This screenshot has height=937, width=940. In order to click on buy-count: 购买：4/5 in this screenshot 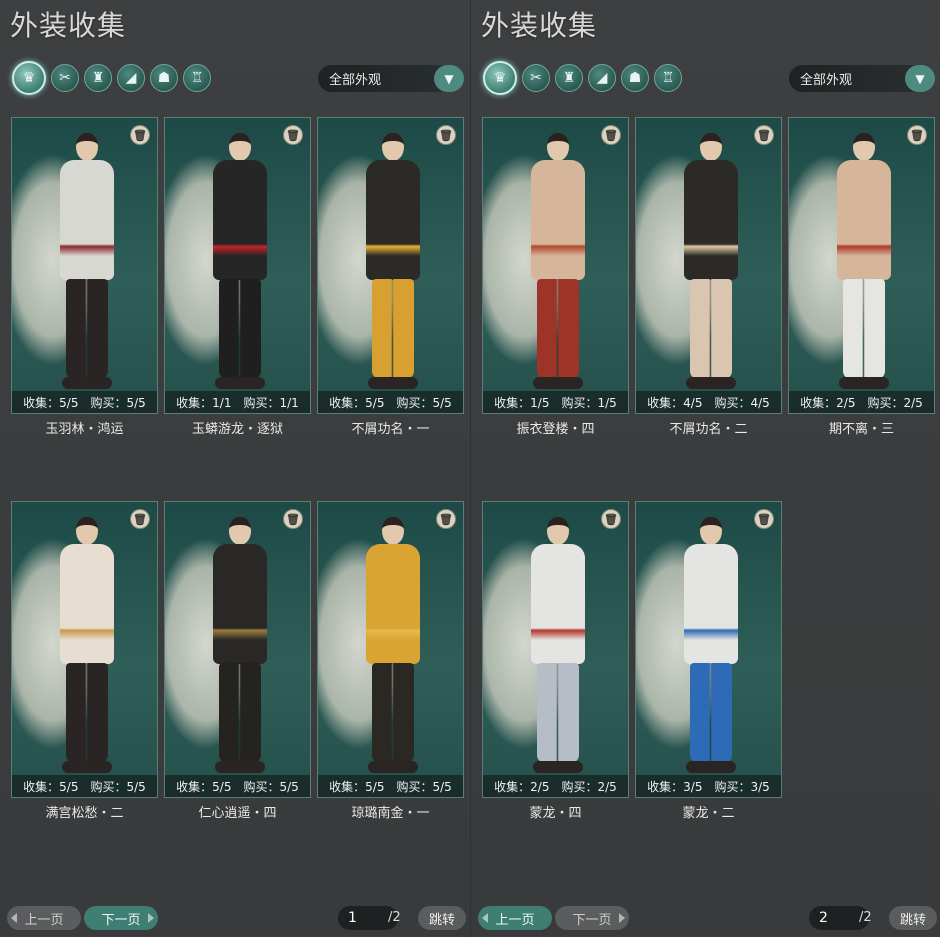, I will do `click(742, 402)`.